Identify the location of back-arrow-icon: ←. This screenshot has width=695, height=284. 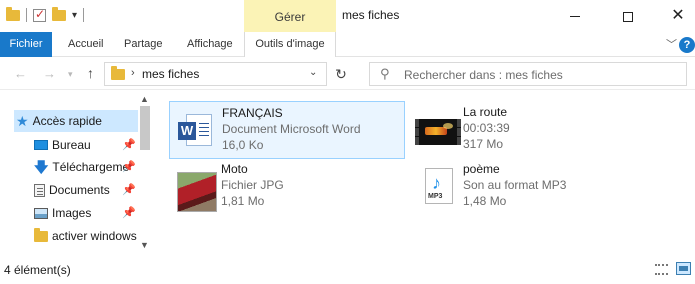
(20, 73).